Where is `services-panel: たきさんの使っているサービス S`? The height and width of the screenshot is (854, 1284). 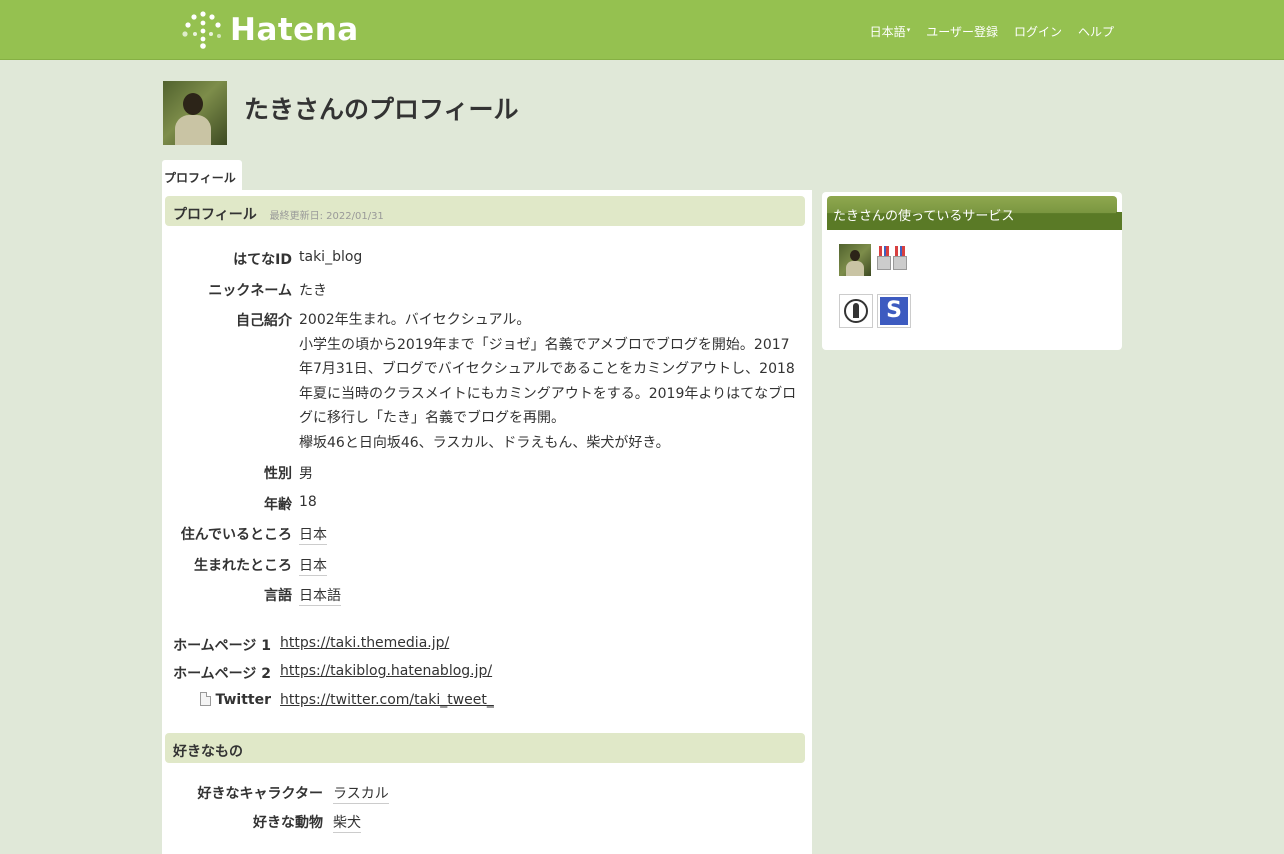
services-panel: たきさんの使っているサービス S is located at coordinates (972, 271).